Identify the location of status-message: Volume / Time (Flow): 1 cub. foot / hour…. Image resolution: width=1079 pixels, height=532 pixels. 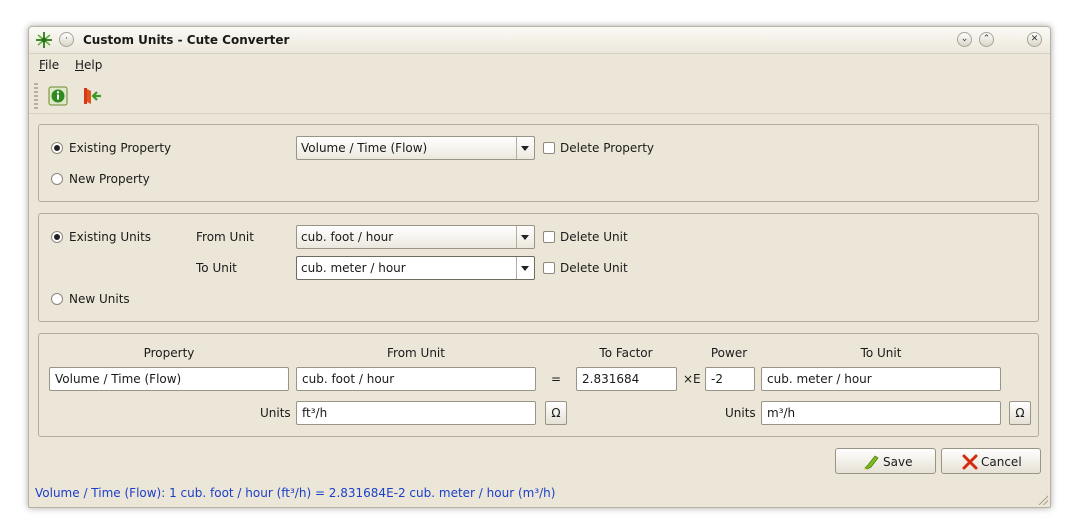
(295, 493).